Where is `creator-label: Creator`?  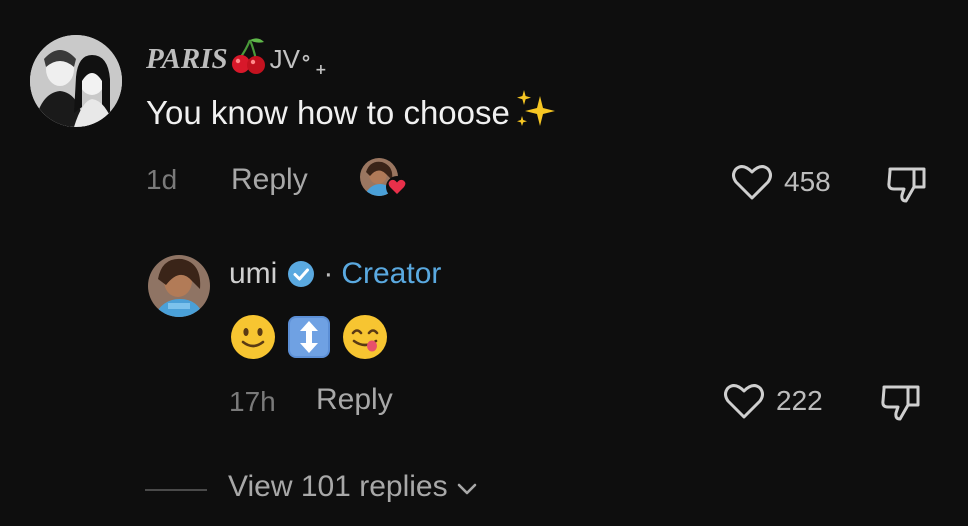
creator-label: Creator is located at coordinates (391, 273).